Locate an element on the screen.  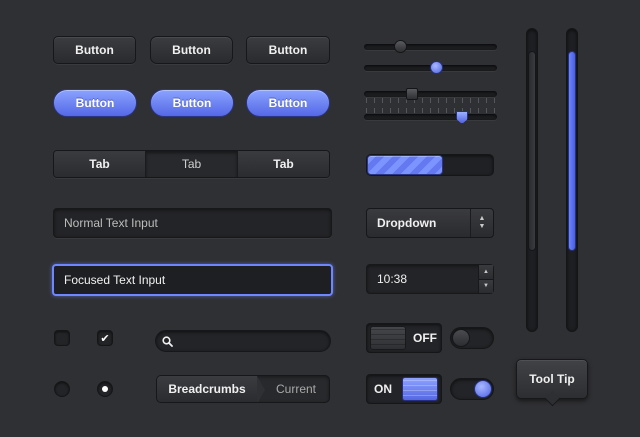
dropdown-select: Dropdown ▲ ▼ is located at coordinates (430, 223).